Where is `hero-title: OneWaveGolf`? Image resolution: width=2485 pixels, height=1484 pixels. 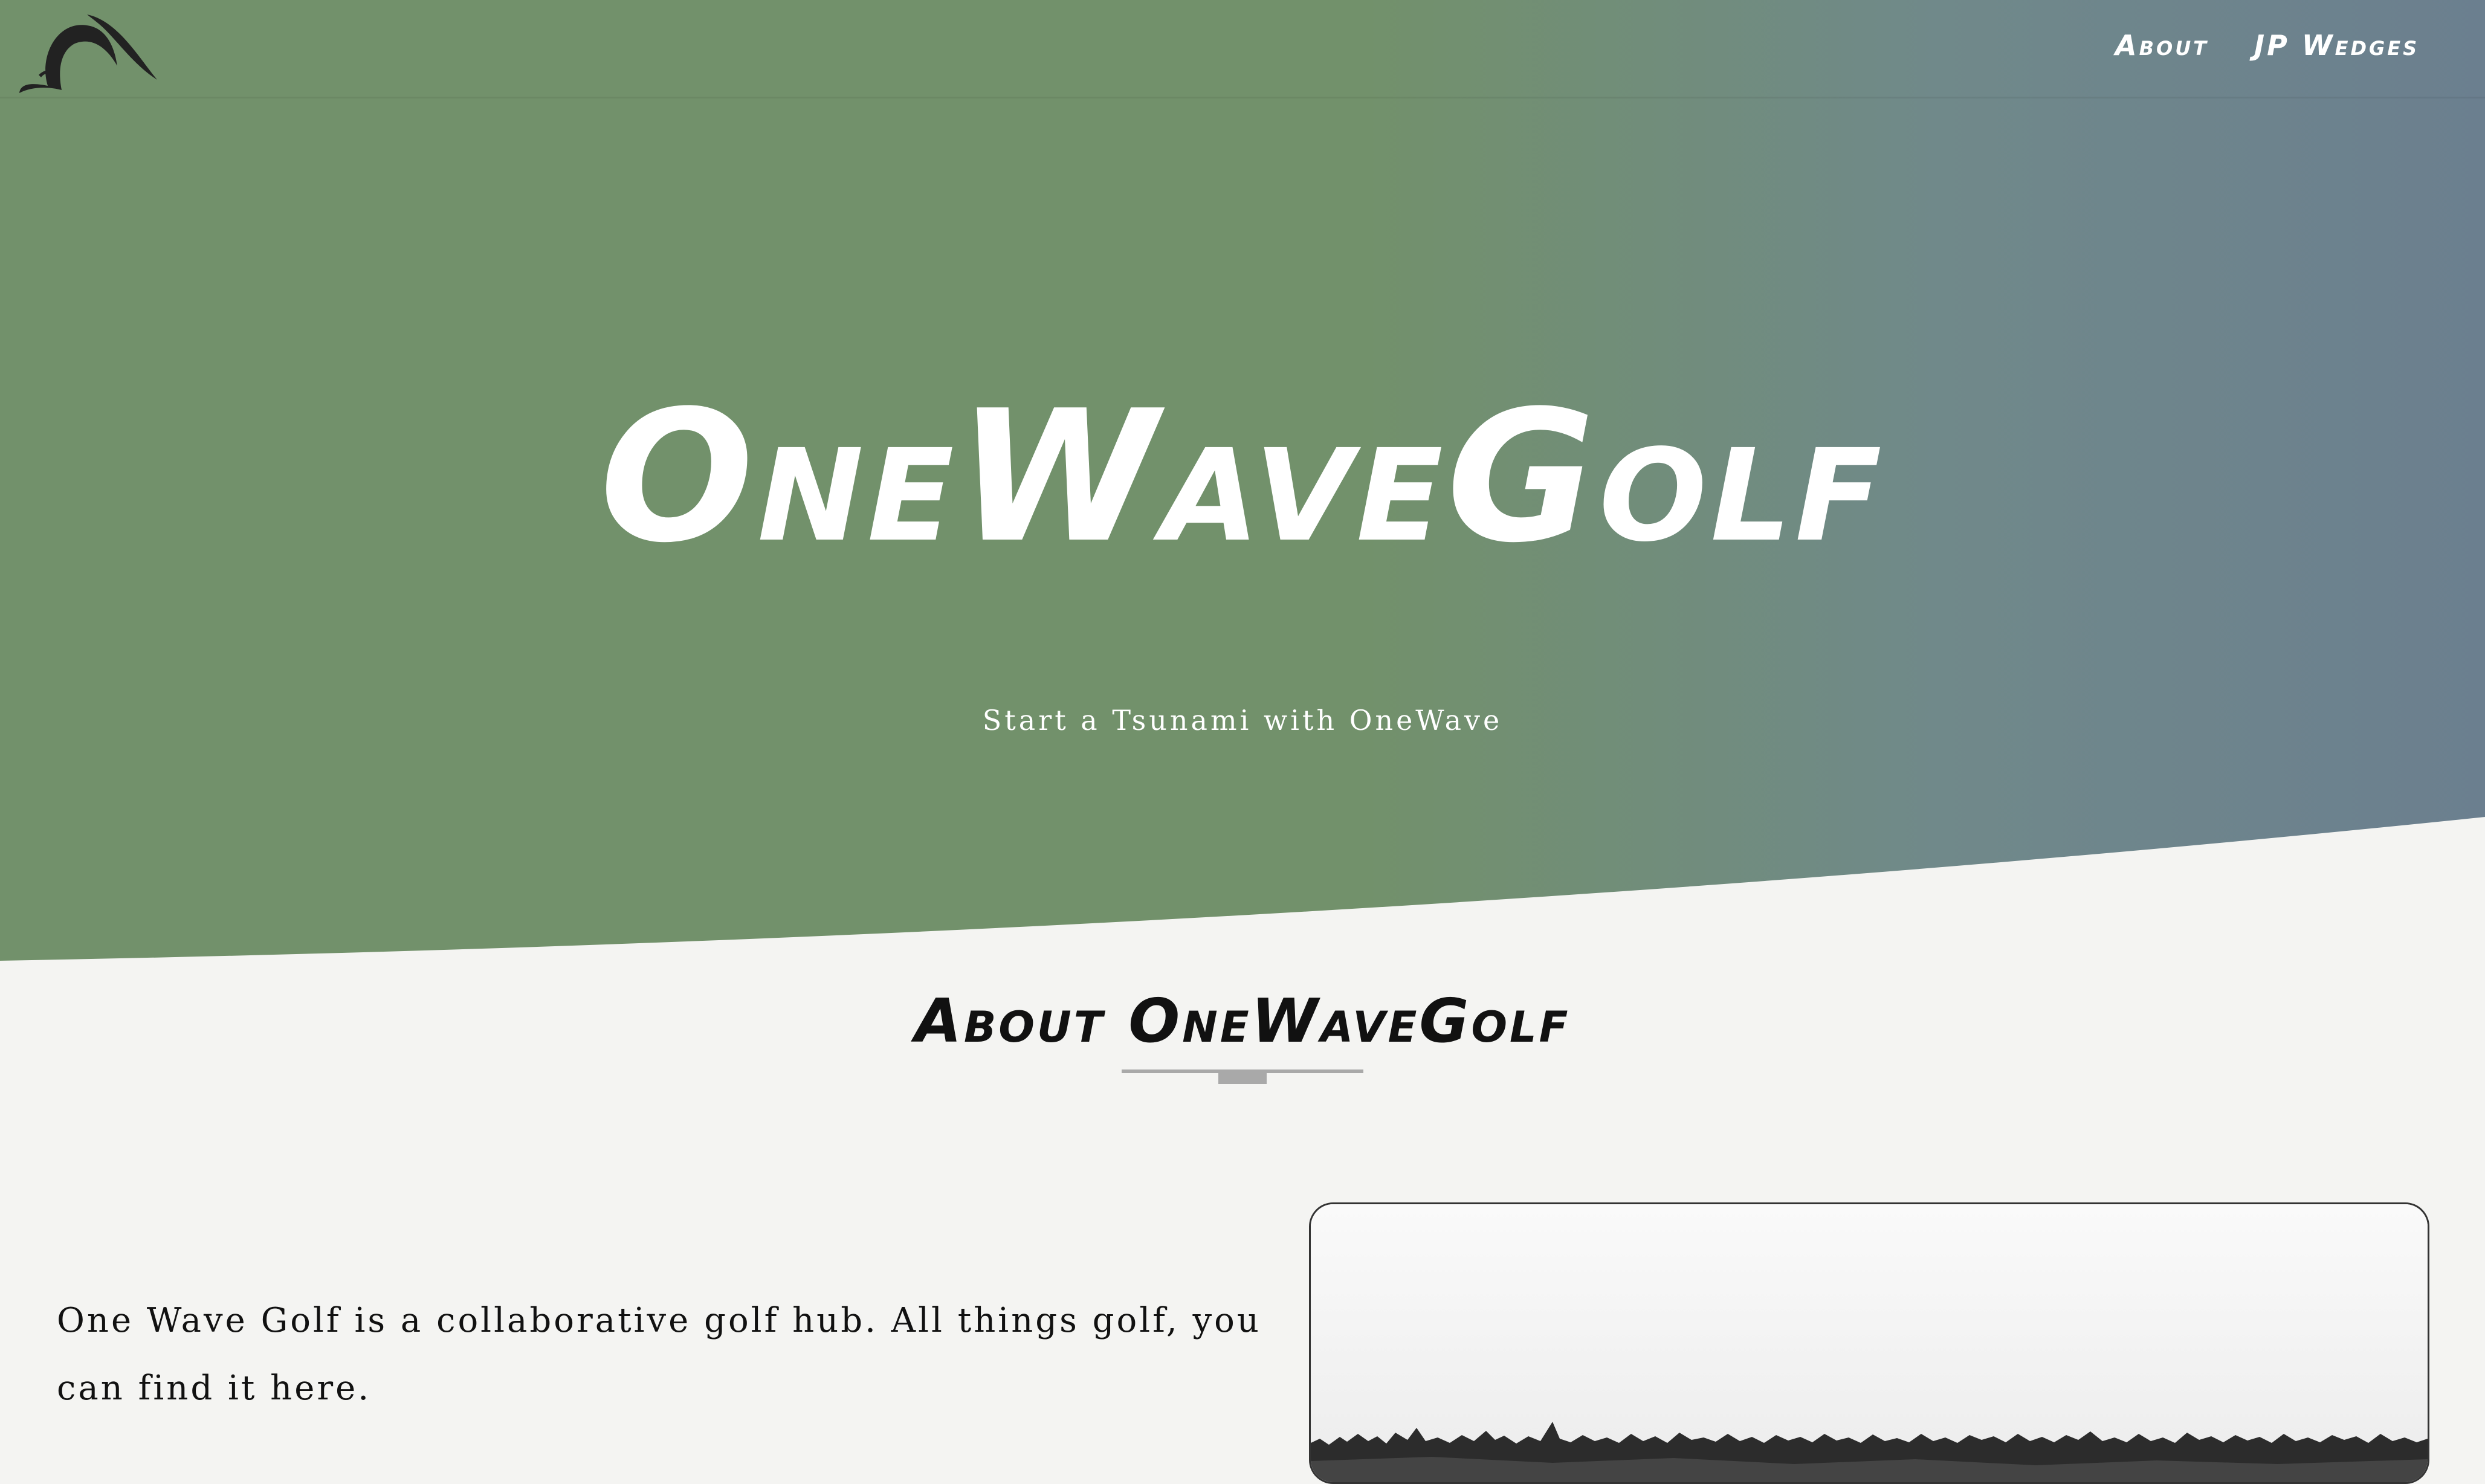 hero-title: OneWaveGolf is located at coordinates (1242, 477).